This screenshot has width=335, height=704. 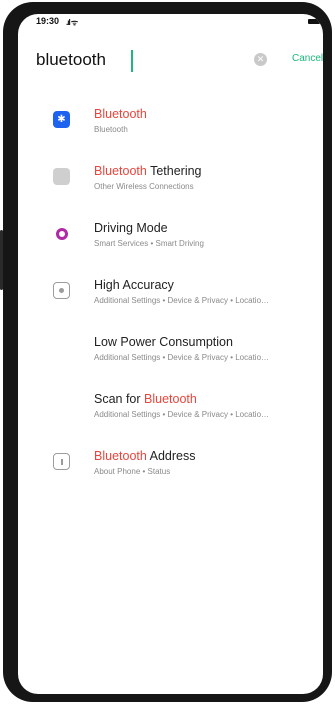 I want to click on result-subtitle: Other Wireless Connections, so click(x=144, y=186).